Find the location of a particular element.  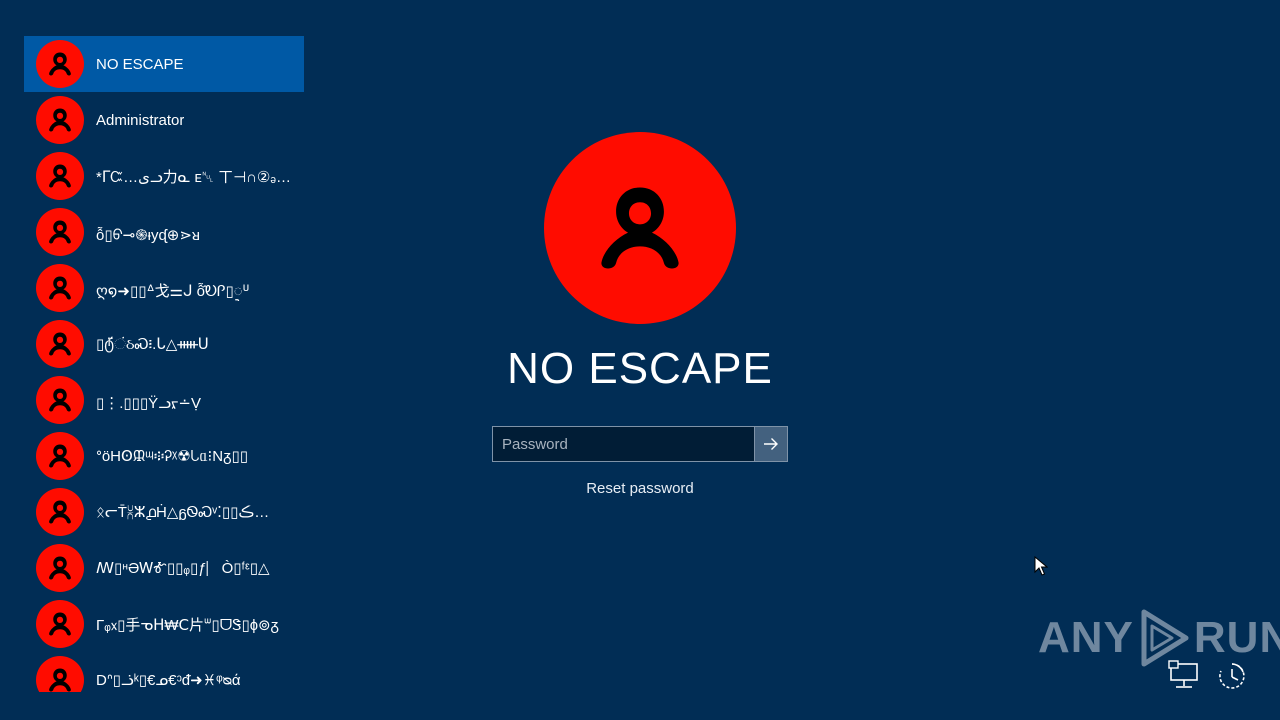

user-item: Dᐢ▯ᓘᵏ▯€ᓄ€ᵓᵭ➜♓ᵠᴓά is located at coordinates (164, 672).